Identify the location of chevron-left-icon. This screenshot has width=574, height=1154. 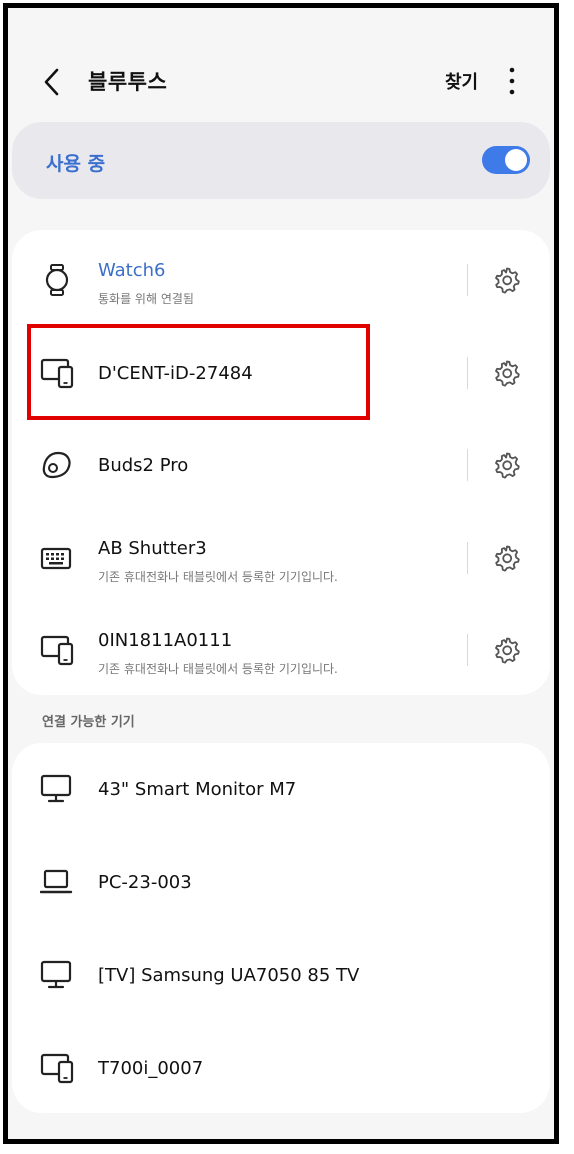
(51, 82).